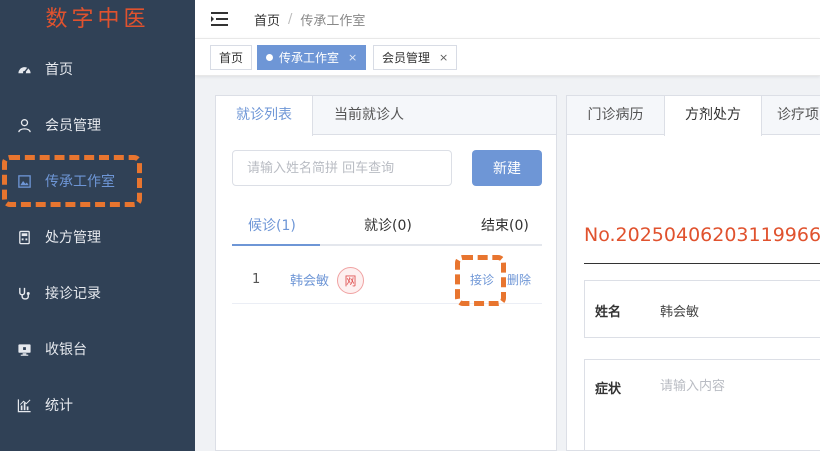 This screenshot has height=451, width=820. Describe the element at coordinates (59, 70) in the screenshot. I see `sidebar-item-label: 首页` at that location.